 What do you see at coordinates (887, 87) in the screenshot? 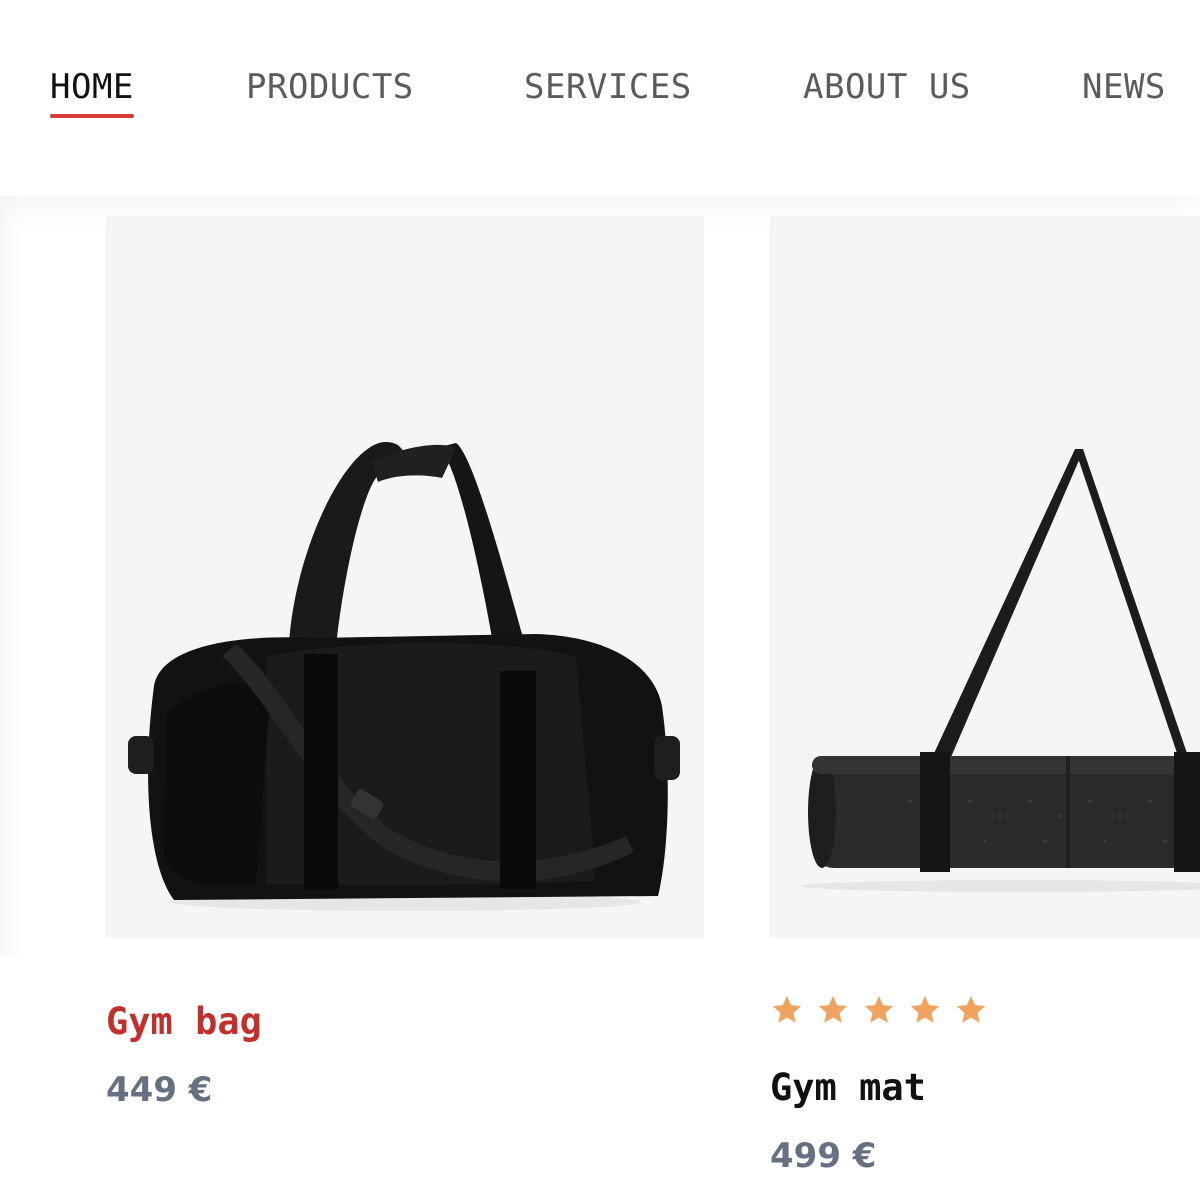
I see `nav-item-label: ABOUT US` at bounding box center [887, 87].